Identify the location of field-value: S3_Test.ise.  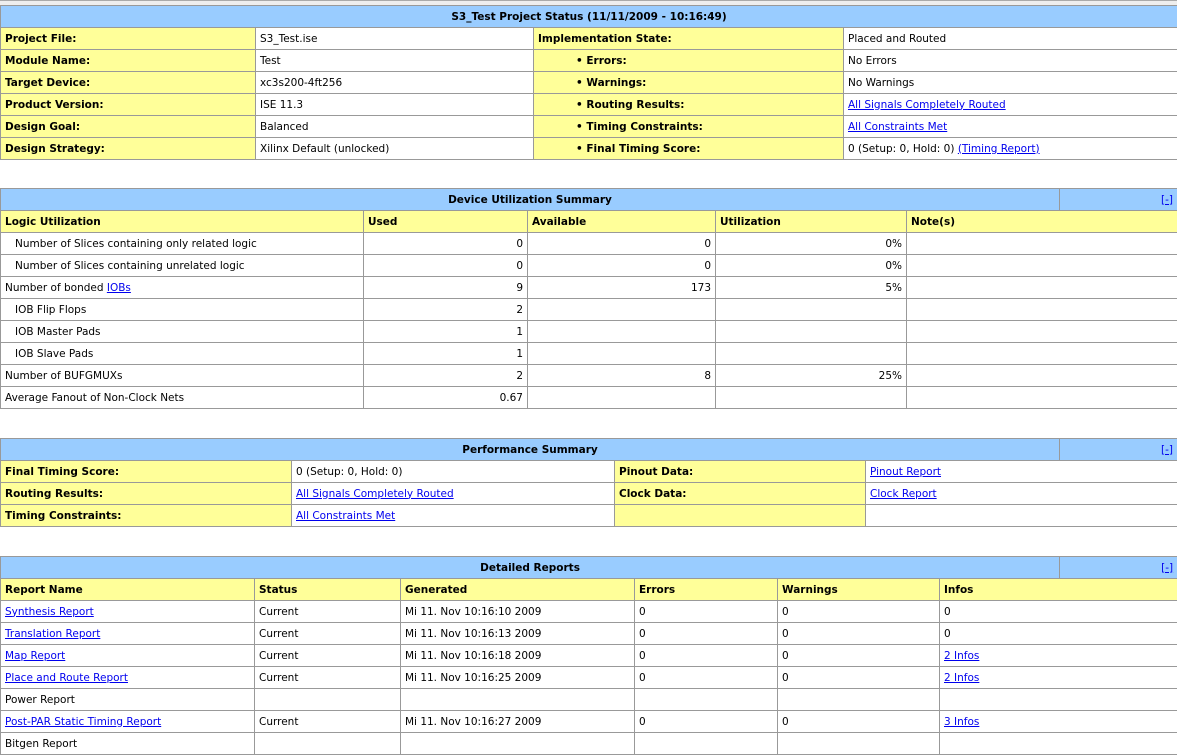
(394, 38).